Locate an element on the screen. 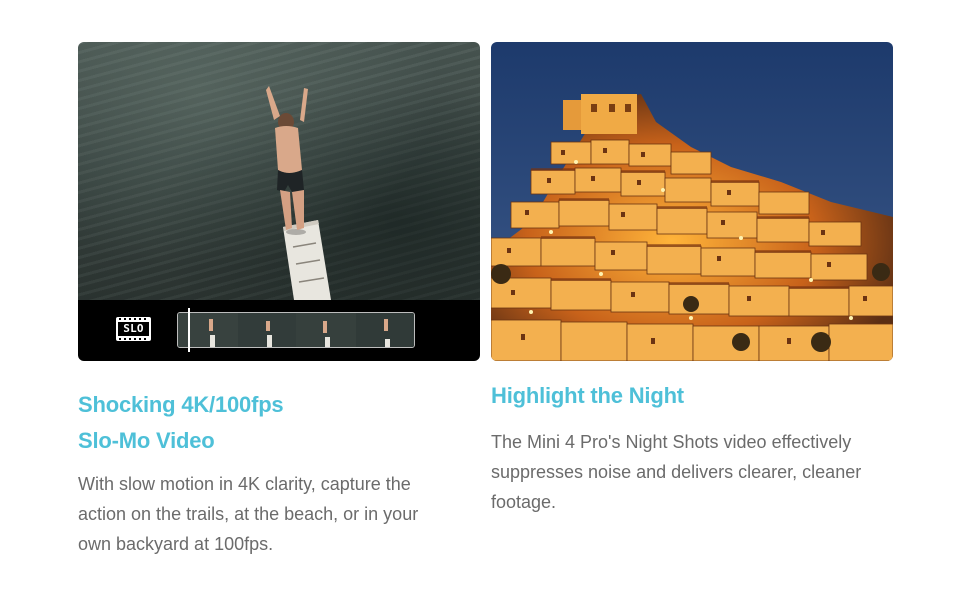 This screenshot has width=970, height=600. slo-badge-label: SLO is located at coordinates (133, 328).